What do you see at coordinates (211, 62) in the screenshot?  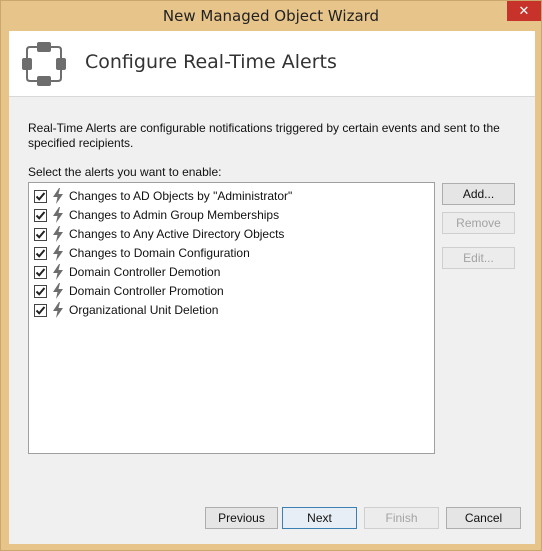 I see `page-title: Configure Real-Time Alerts` at bounding box center [211, 62].